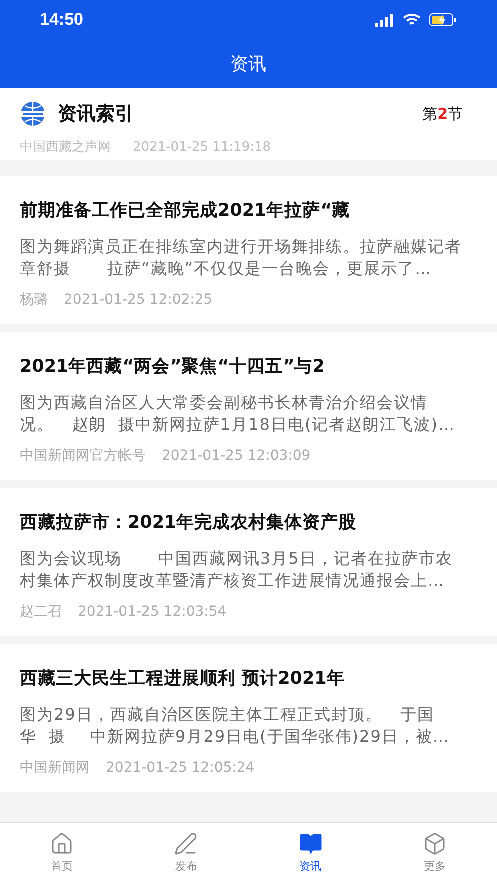  I want to click on article-time: 2021-01-25 12:03:09, so click(236, 456).